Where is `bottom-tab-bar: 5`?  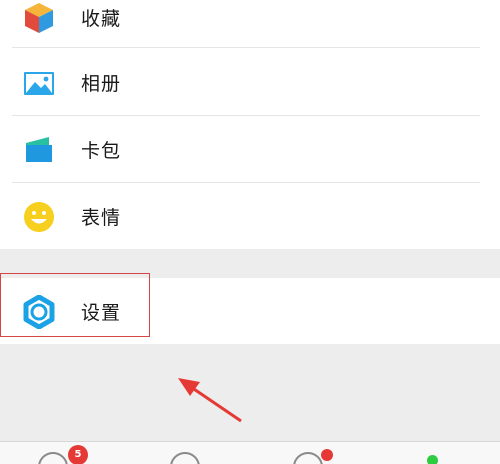 bottom-tab-bar: 5 is located at coordinates (250, 452).